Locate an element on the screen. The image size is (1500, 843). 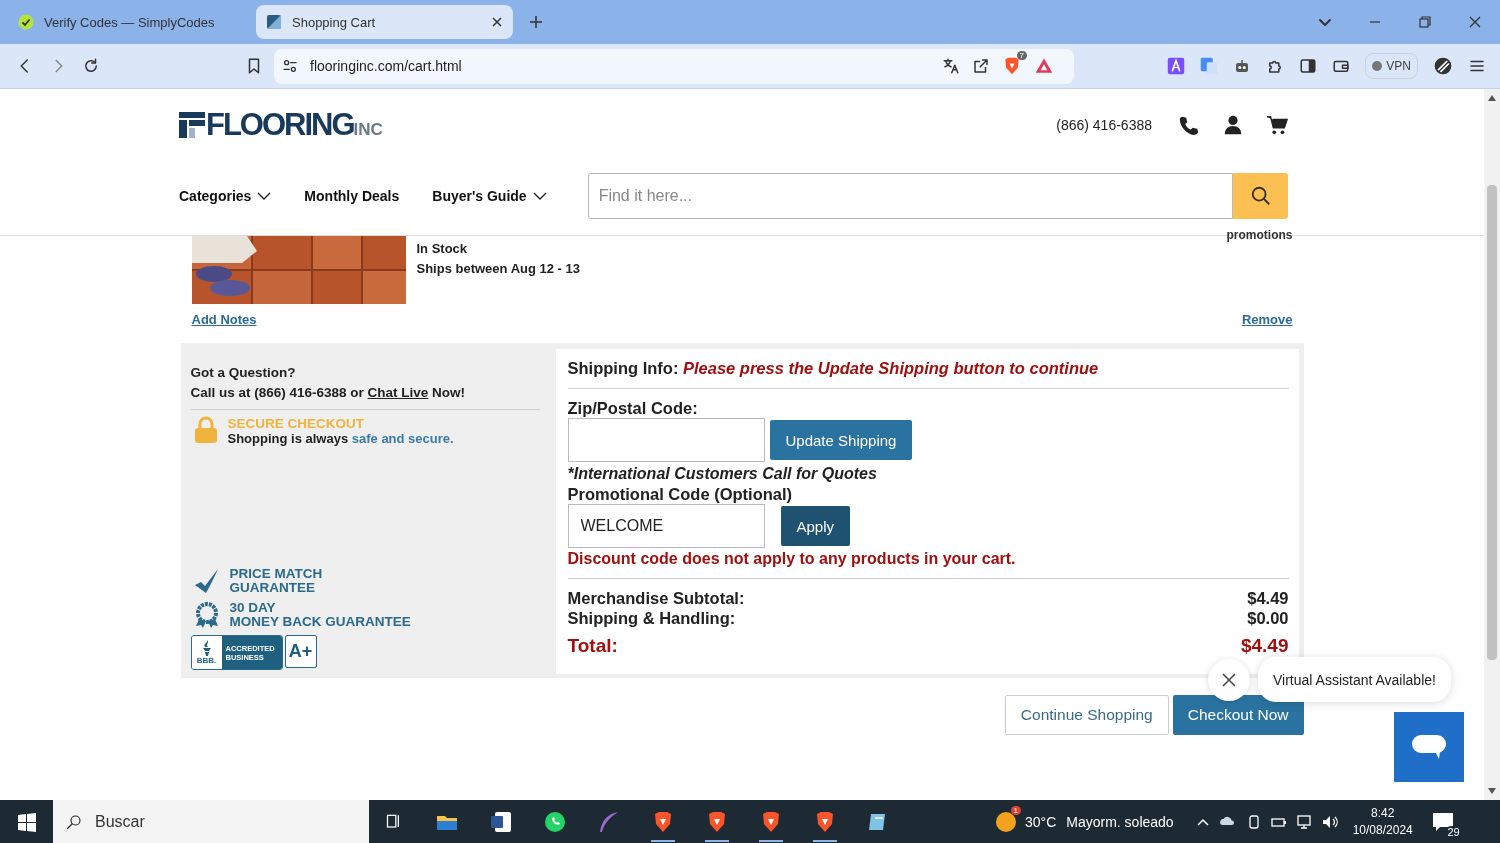
cart-icon is located at coordinates (1277, 125).